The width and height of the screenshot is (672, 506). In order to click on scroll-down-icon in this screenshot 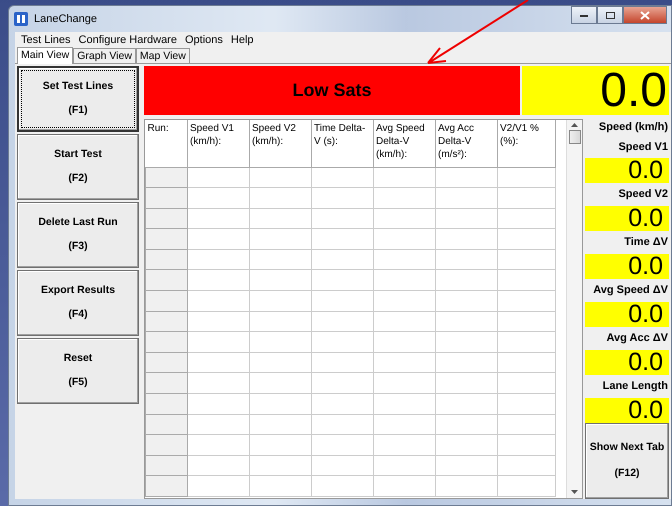, I will do `click(574, 492)`.